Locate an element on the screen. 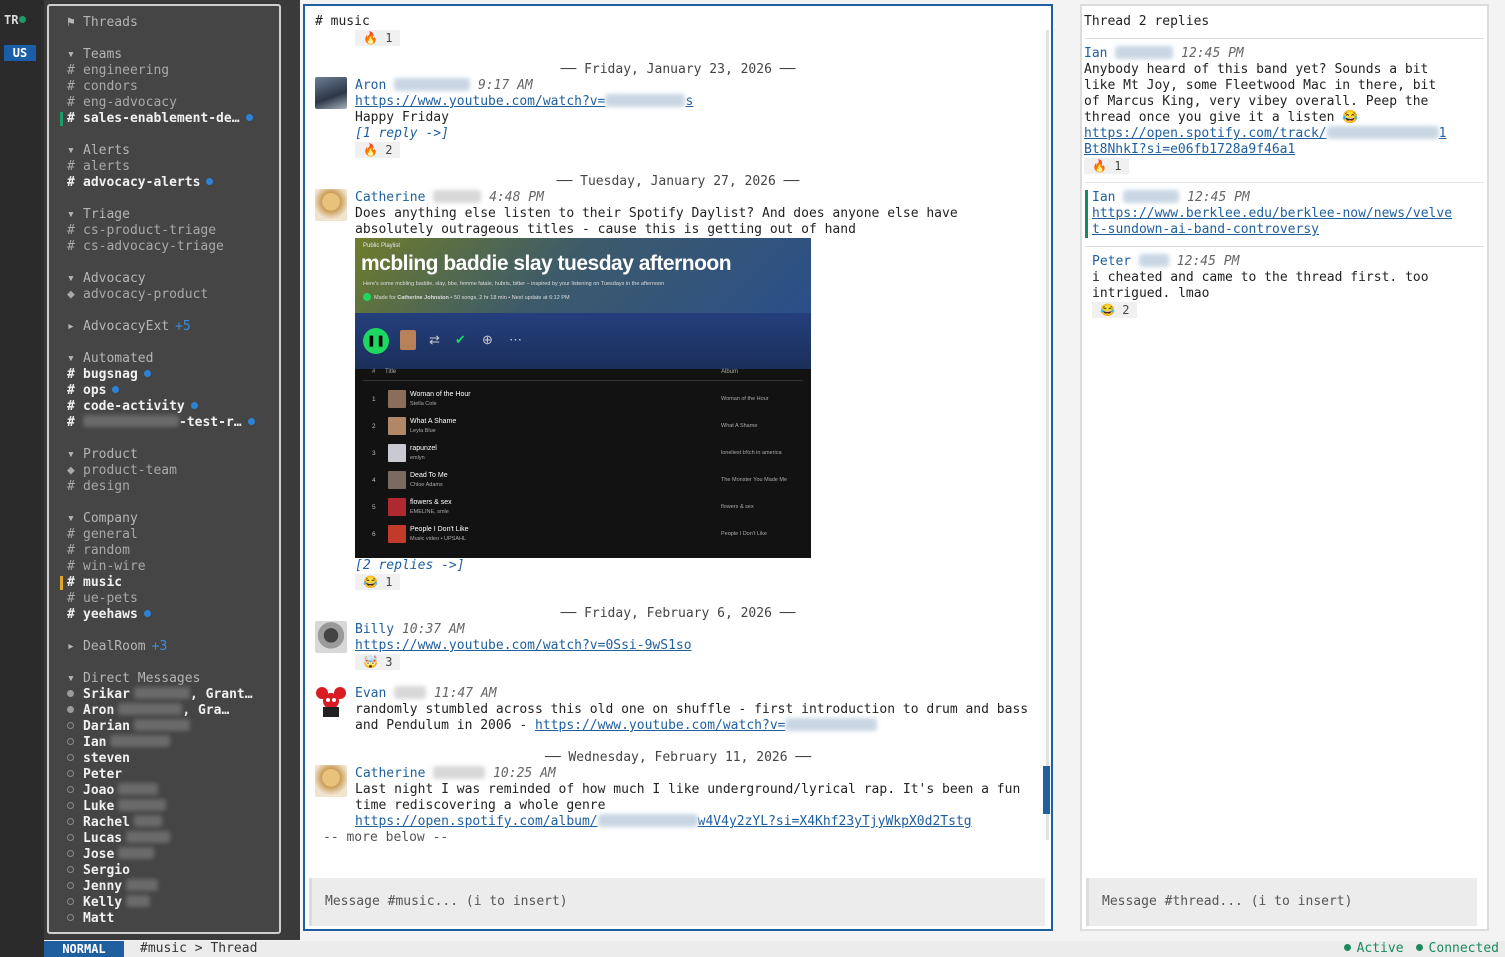 The height and width of the screenshot is (957, 1505). sidebar-item-cs-advocacy-triage: # cs-advocacy-triage is located at coordinates (145, 247).